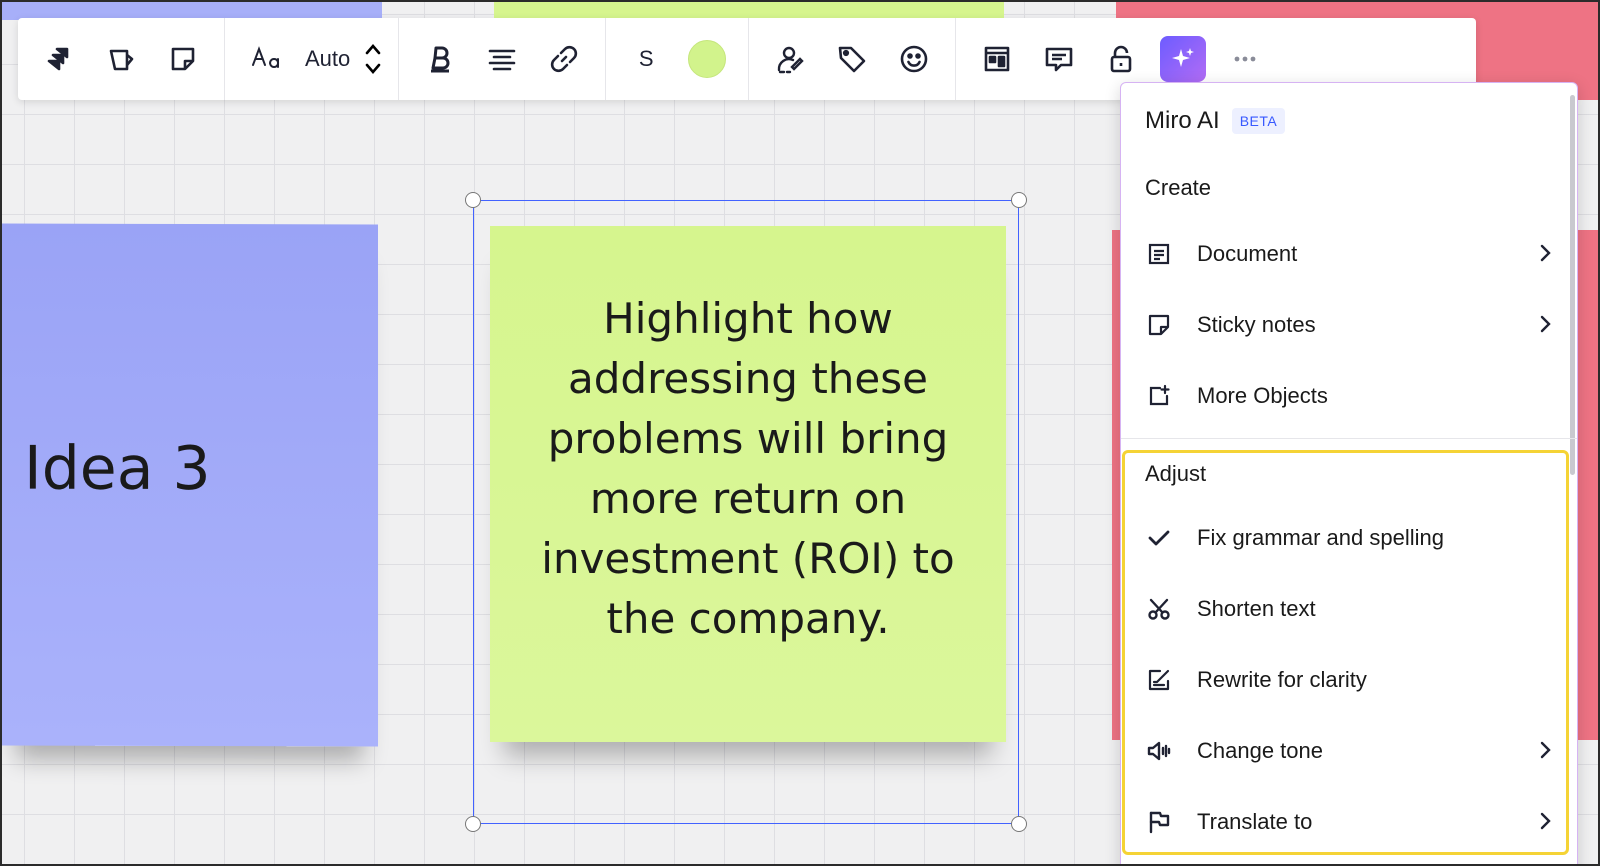 The height and width of the screenshot is (866, 1600). What do you see at coordinates (473, 824) in the screenshot?
I see `resize-handle-bottom-left` at bounding box center [473, 824].